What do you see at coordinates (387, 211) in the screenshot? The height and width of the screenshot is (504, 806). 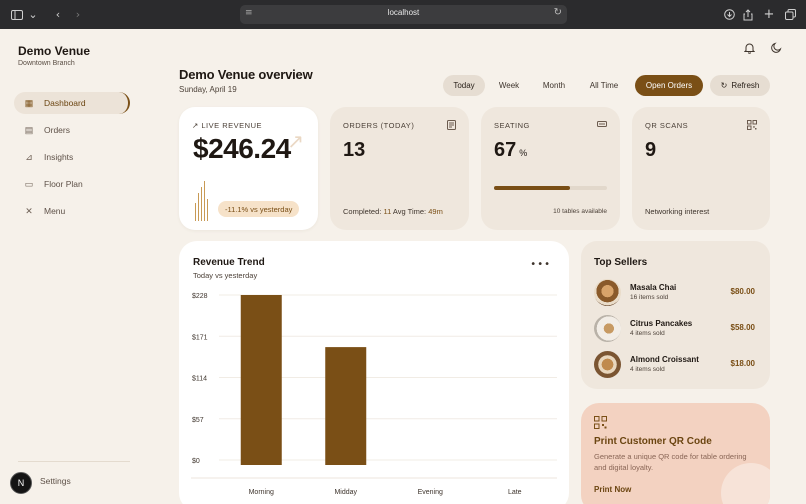 I see `orders-completed-value: 11` at bounding box center [387, 211].